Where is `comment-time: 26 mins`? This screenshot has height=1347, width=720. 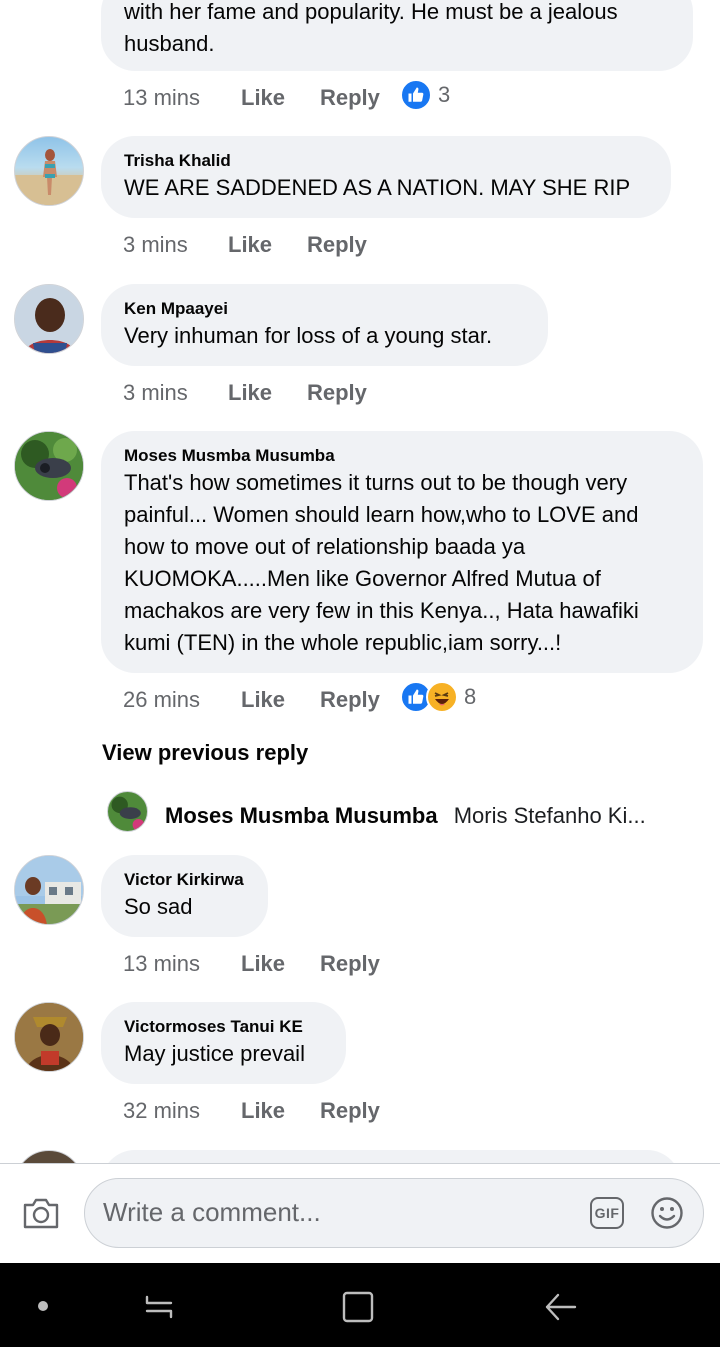 comment-time: 26 mins is located at coordinates (162, 699).